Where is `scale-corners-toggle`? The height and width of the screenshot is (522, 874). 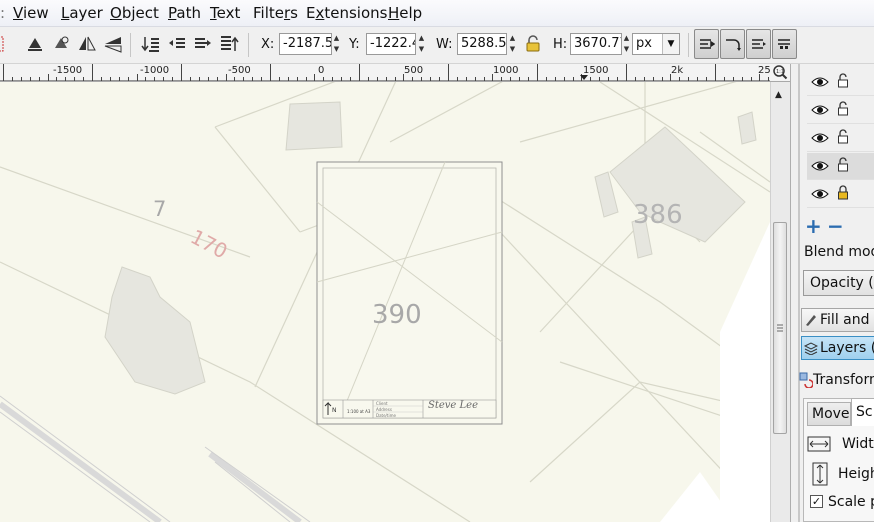 scale-corners-toggle is located at coordinates (732, 44).